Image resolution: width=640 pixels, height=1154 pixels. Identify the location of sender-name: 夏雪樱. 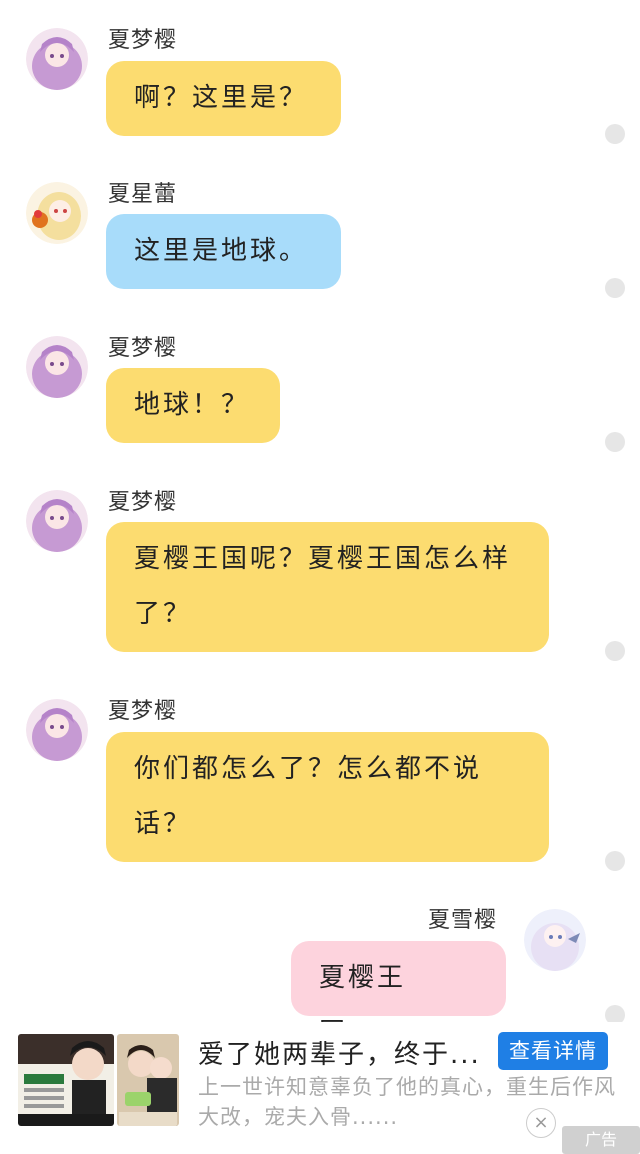
(463, 920).